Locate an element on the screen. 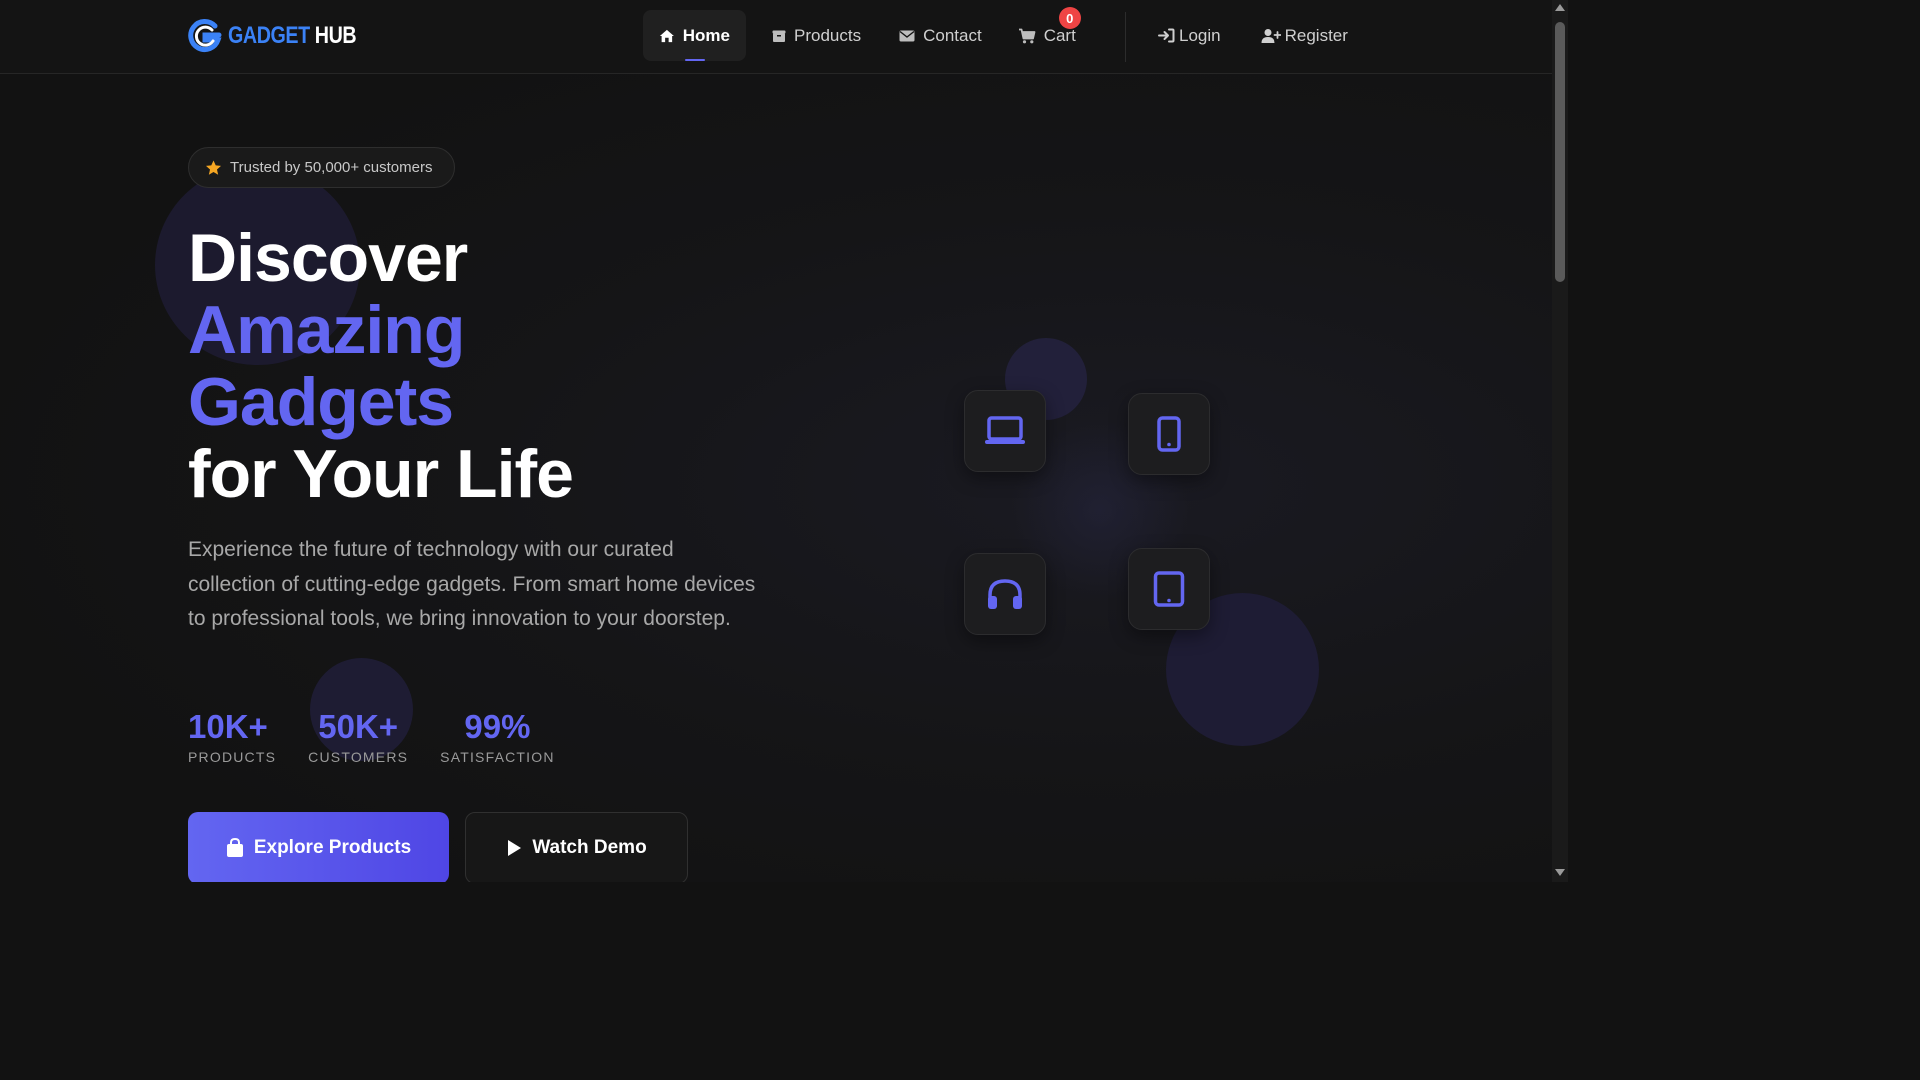 The height and width of the screenshot is (1080, 1920). explore-products-button: Explore Products is located at coordinates (318, 847).